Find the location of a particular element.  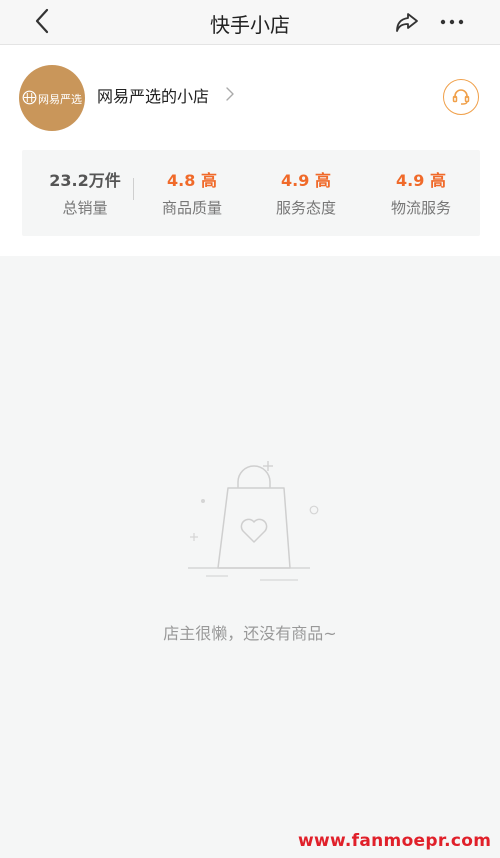

page-title: 快手小店 is located at coordinates (250, 25).